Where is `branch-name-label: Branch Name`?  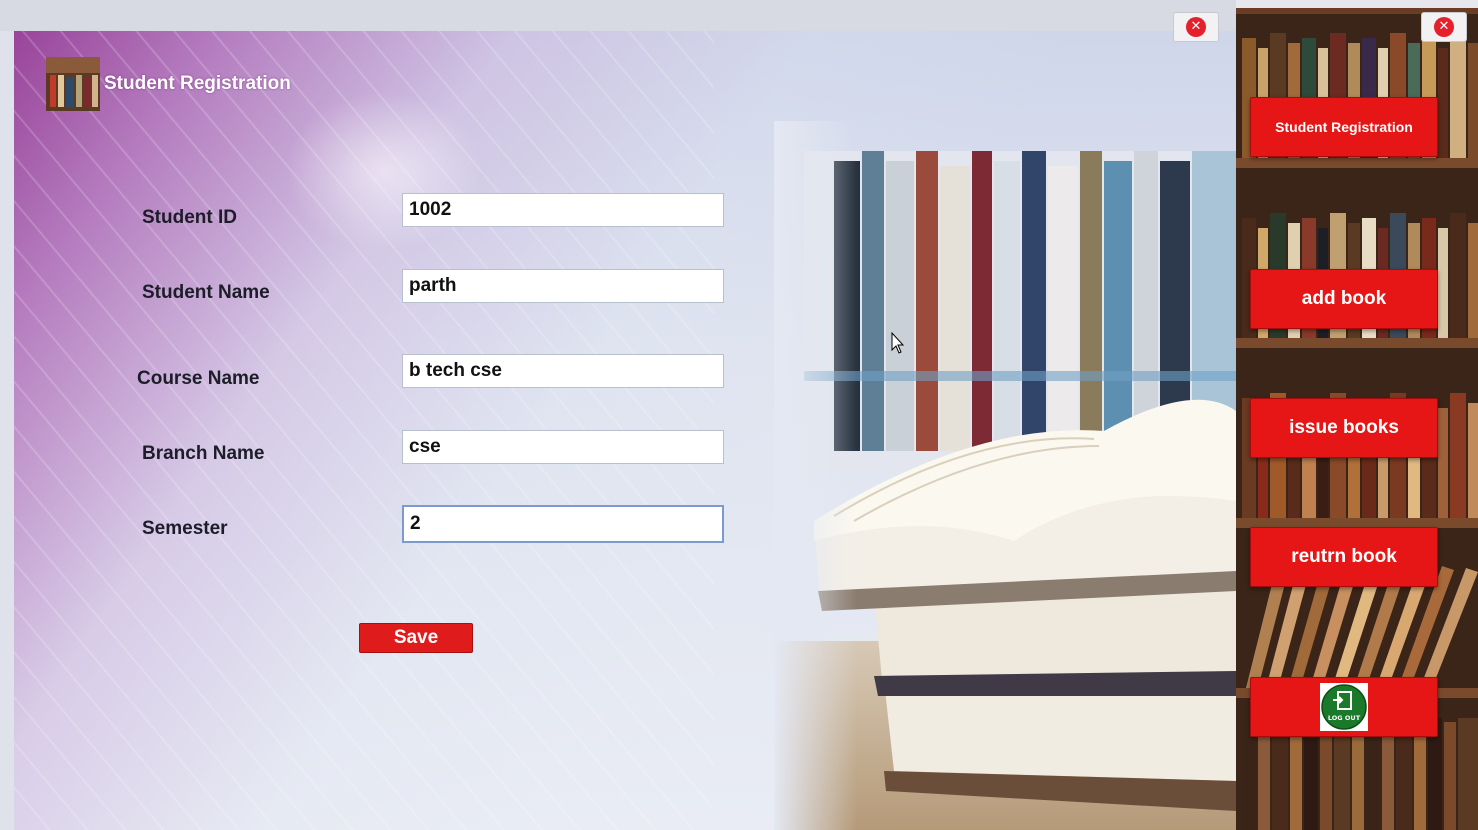 branch-name-label: Branch Name is located at coordinates (203, 453).